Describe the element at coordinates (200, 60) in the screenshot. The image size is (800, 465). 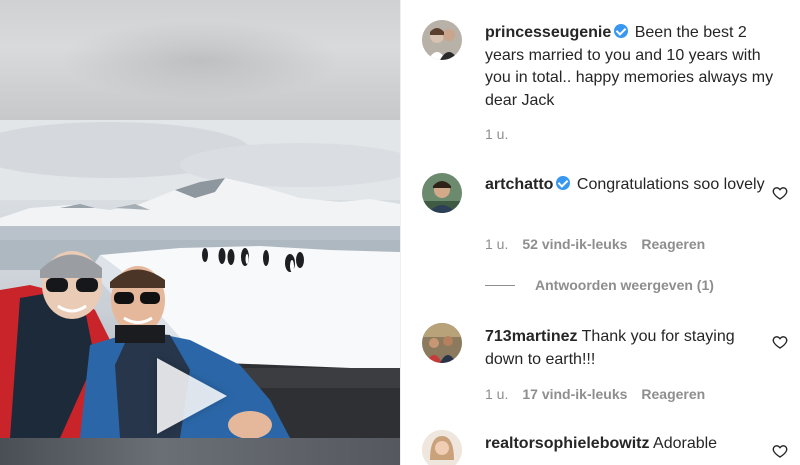
I see `video-blur-top` at that location.